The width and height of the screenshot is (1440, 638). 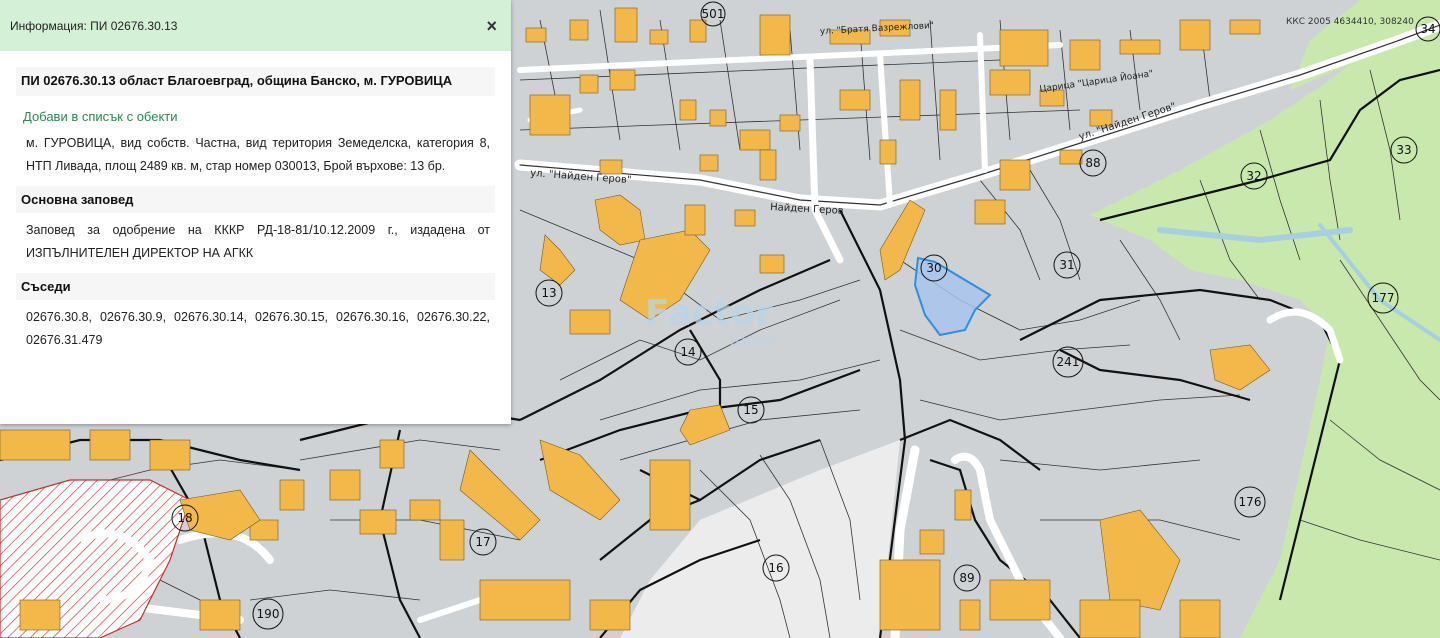 I want to click on svg-text: 33, so click(x=1403, y=150).